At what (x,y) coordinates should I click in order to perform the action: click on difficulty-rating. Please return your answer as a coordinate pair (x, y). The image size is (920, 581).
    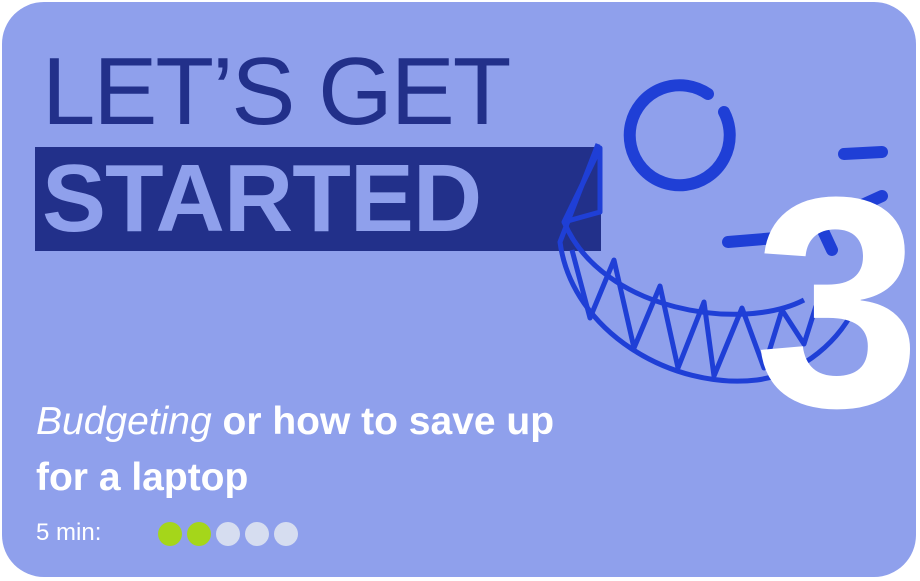
    Looking at the image, I should click on (228, 534).